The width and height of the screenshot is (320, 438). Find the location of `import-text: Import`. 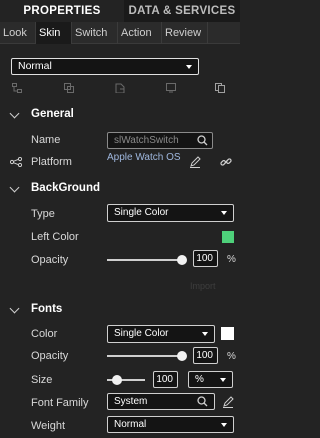

import-text: Import is located at coordinates (203, 286).